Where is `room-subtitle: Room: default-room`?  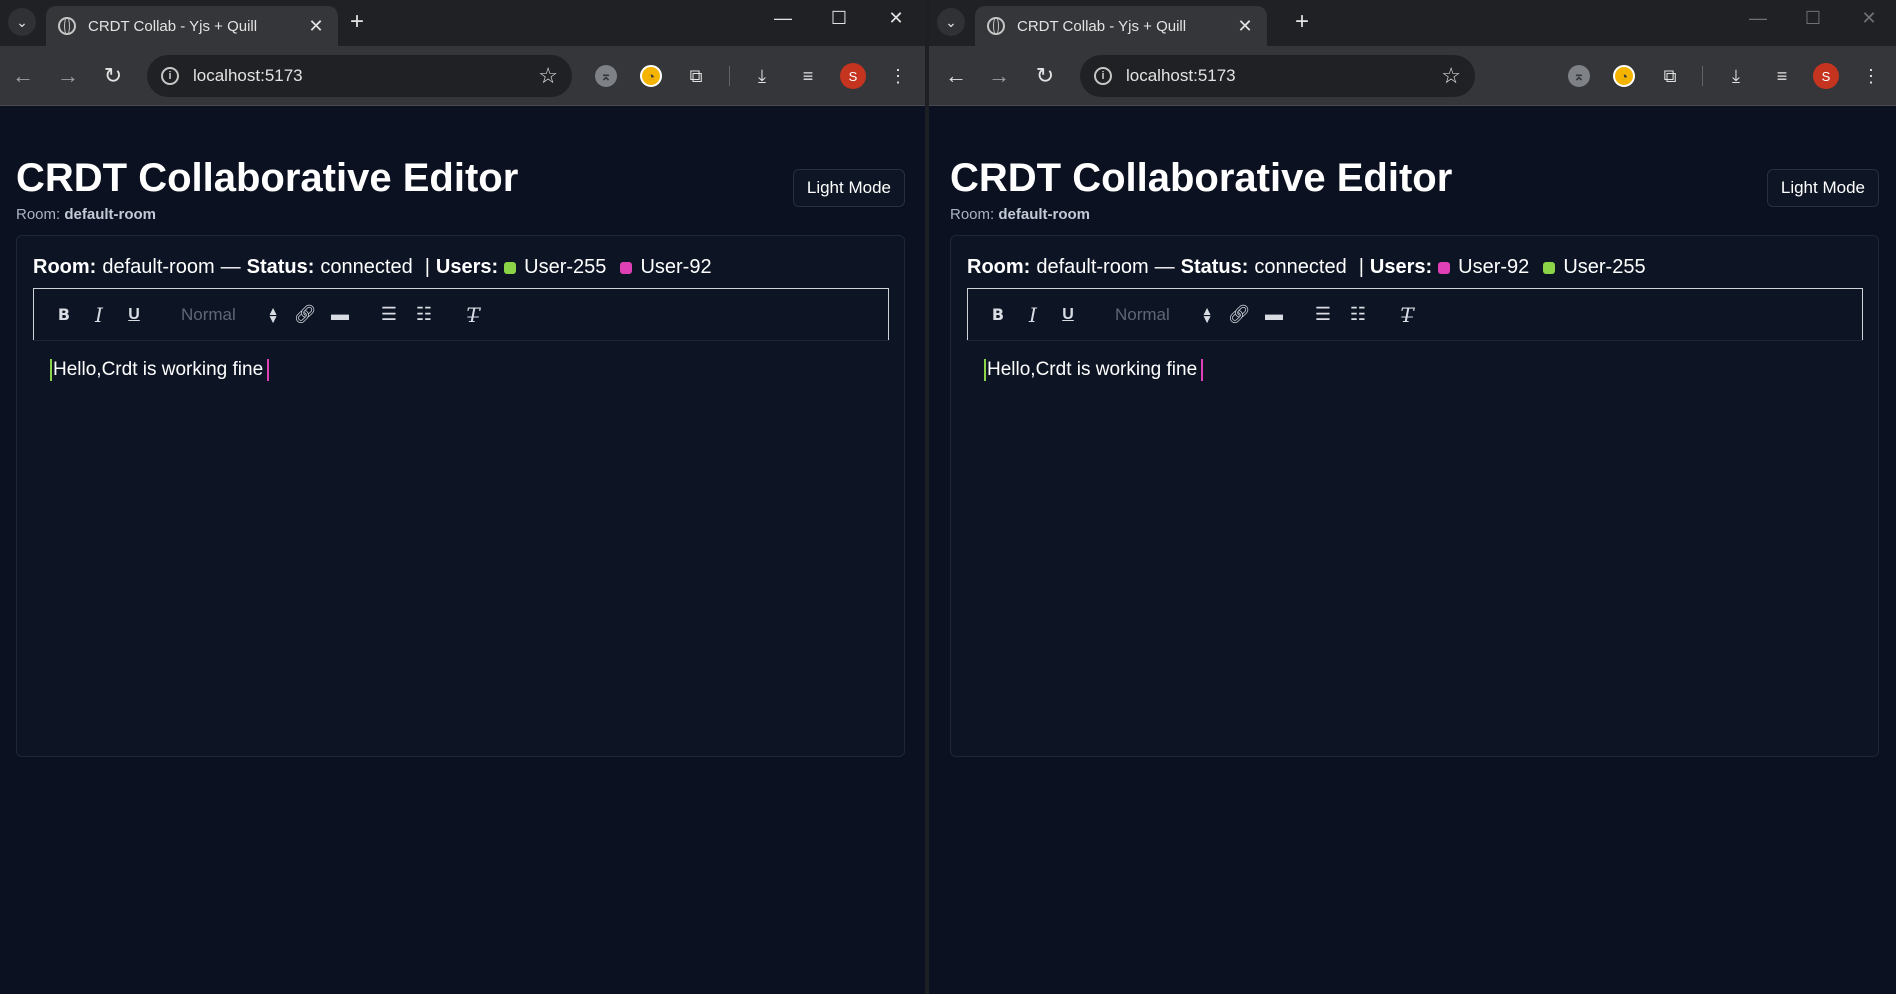
room-subtitle: Room: default-room is located at coordinates (86, 214).